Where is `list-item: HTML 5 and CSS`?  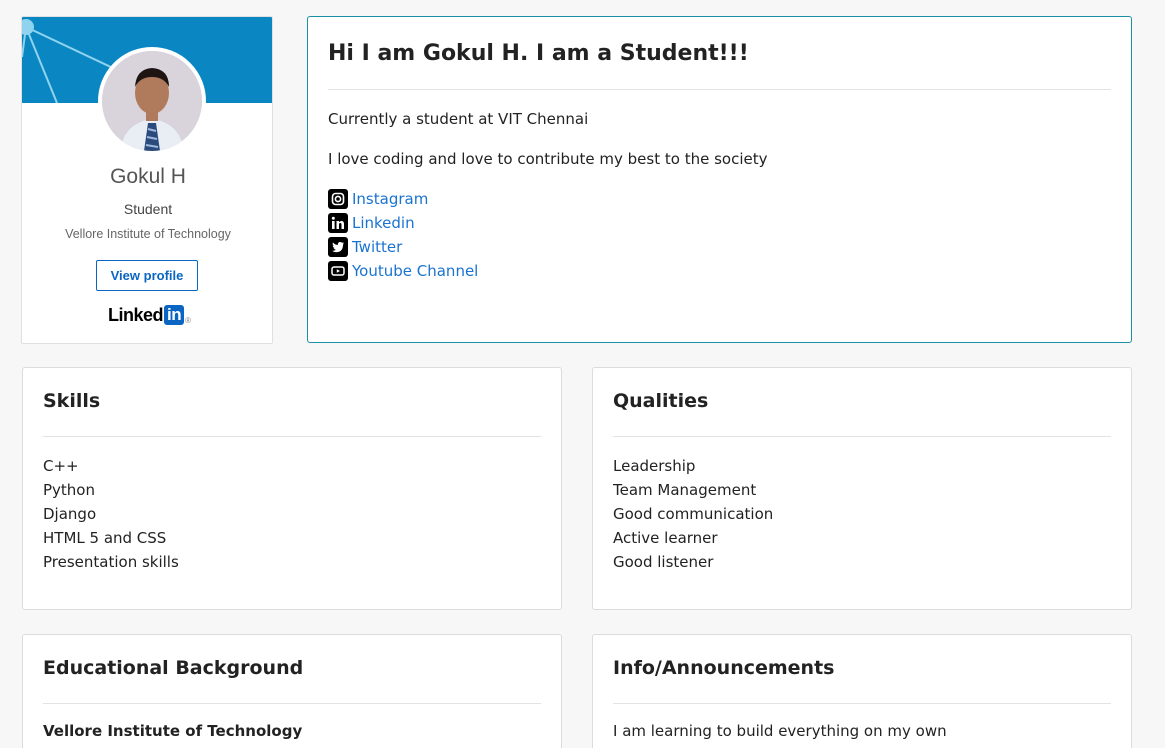 list-item: HTML 5 and CSS is located at coordinates (105, 538).